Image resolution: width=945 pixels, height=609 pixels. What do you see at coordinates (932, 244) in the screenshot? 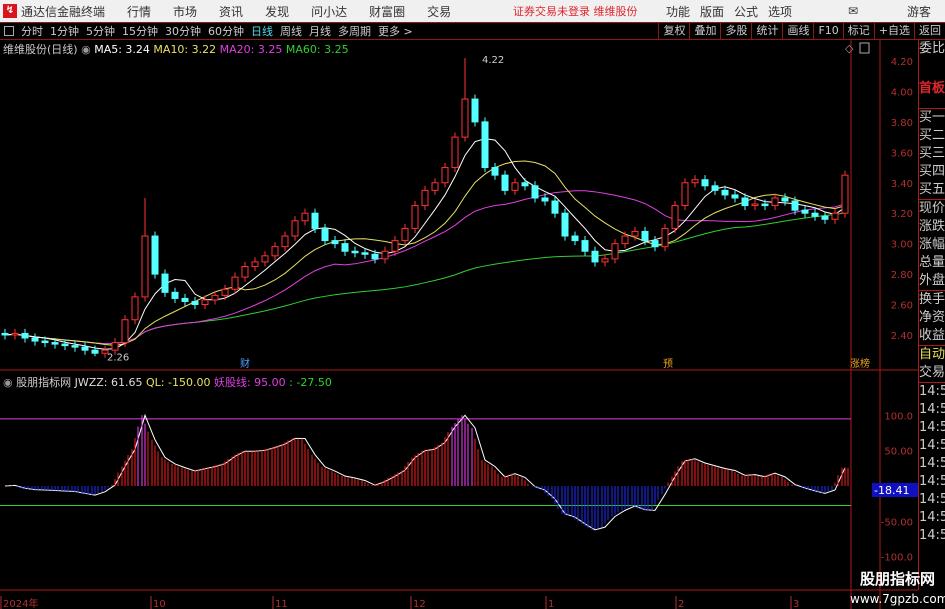
I see `quote-label: 涨幅` at bounding box center [932, 244].